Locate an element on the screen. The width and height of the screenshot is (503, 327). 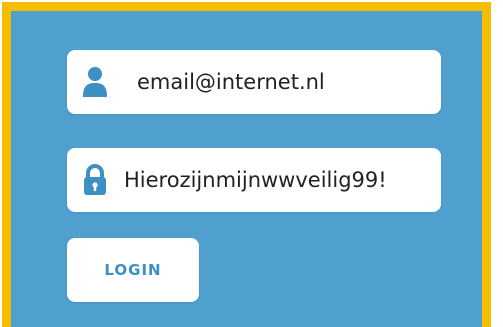
password-field: Hierozijnmijnwwveilig99! is located at coordinates (254, 180).